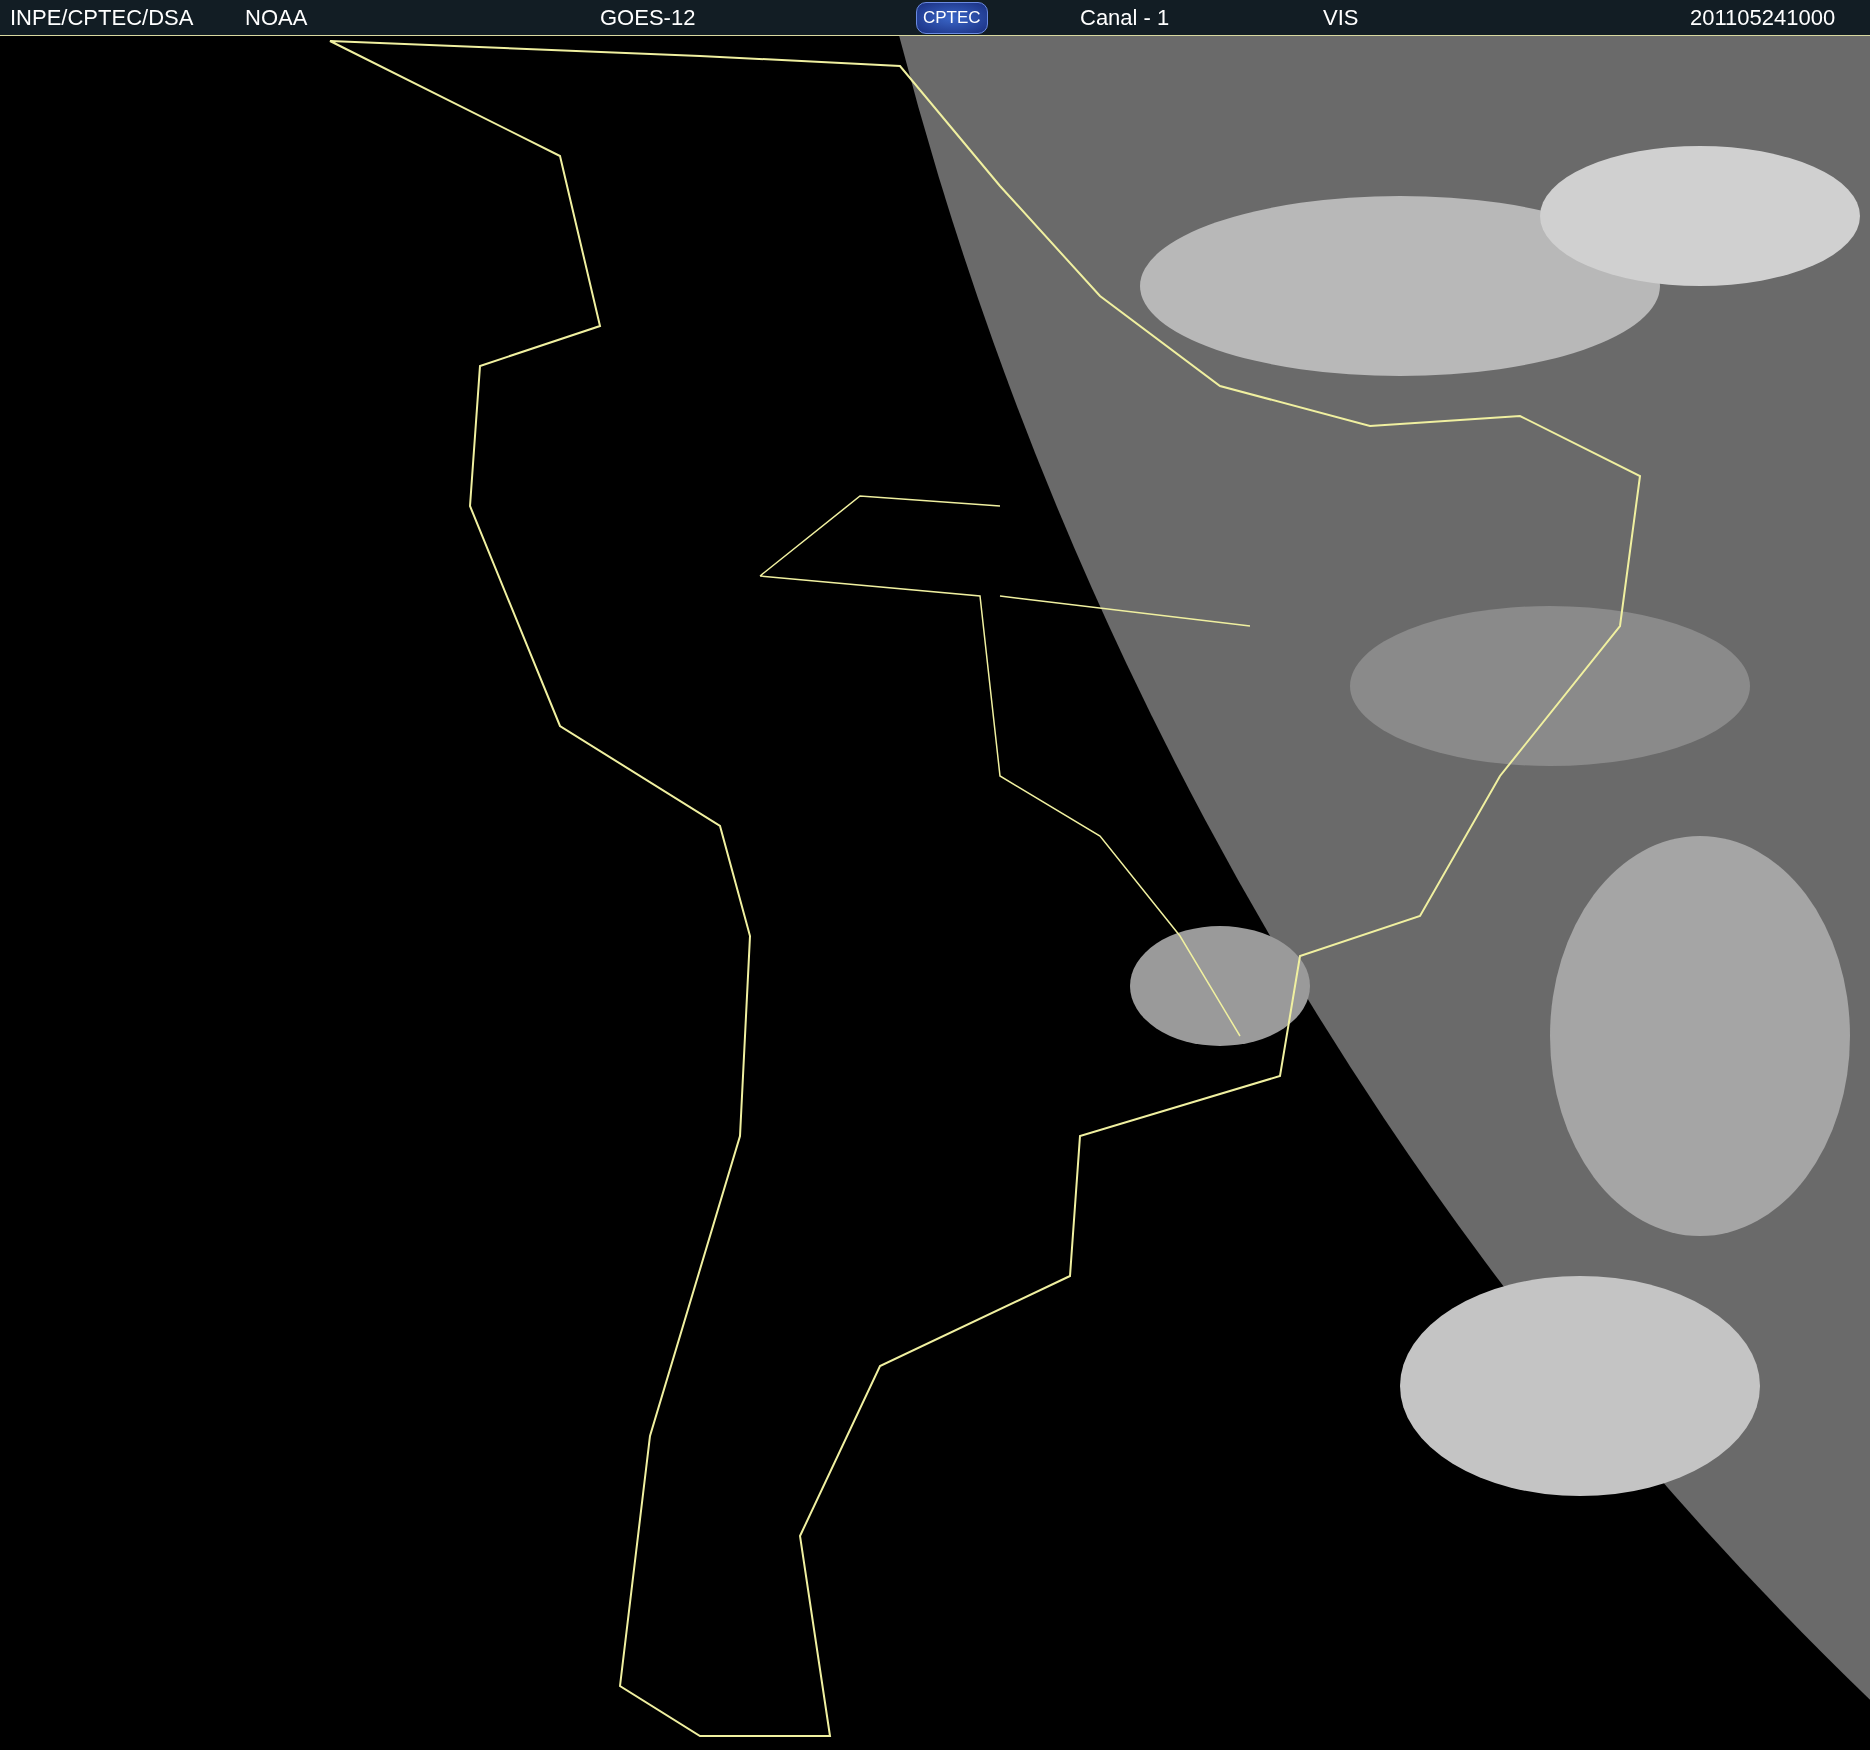  What do you see at coordinates (1341, 17) in the screenshot?
I see `band-label: VIS` at bounding box center [1341, 17].